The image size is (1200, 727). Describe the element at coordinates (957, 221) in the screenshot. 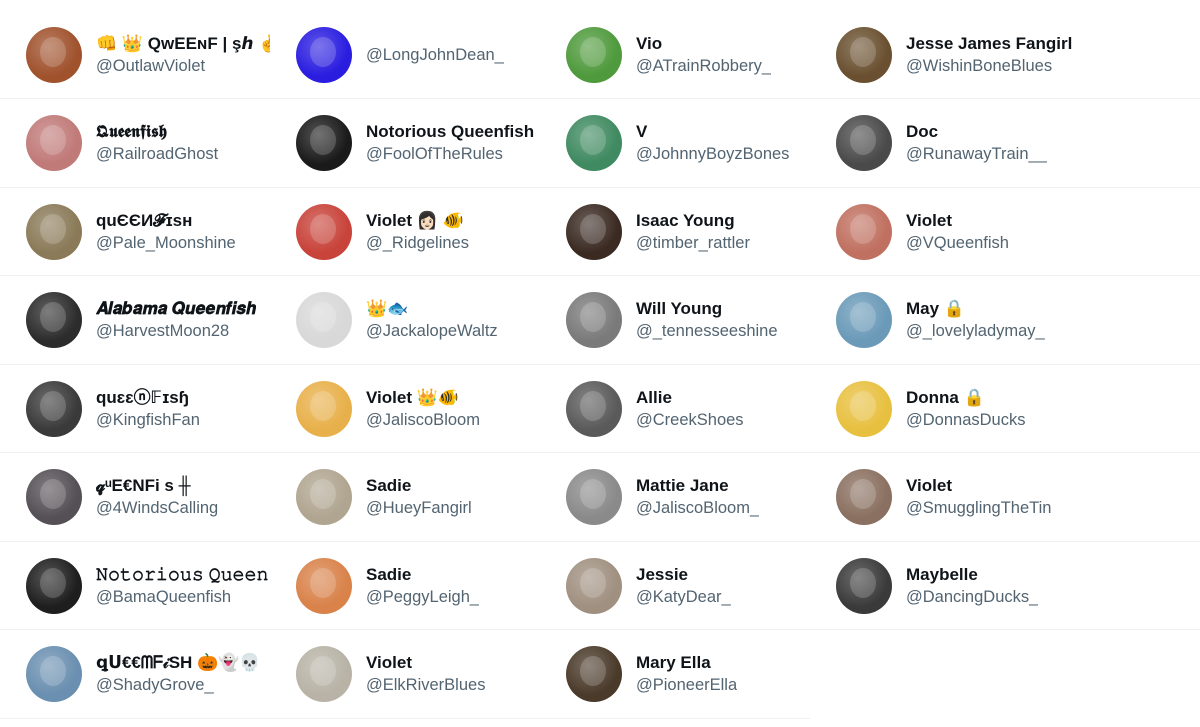

I see `display-name: Violet` at that location.